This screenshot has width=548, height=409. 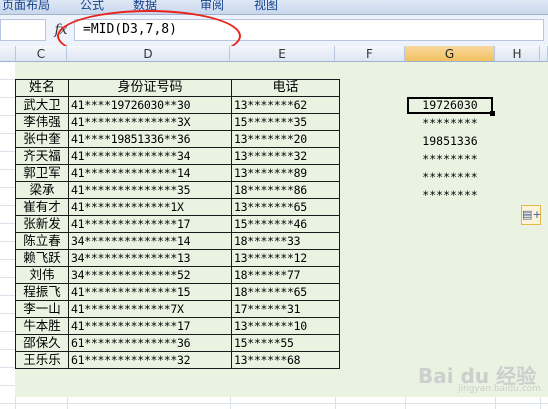 I want to click on name-cell: 李一山, so click(x=42, y=309).